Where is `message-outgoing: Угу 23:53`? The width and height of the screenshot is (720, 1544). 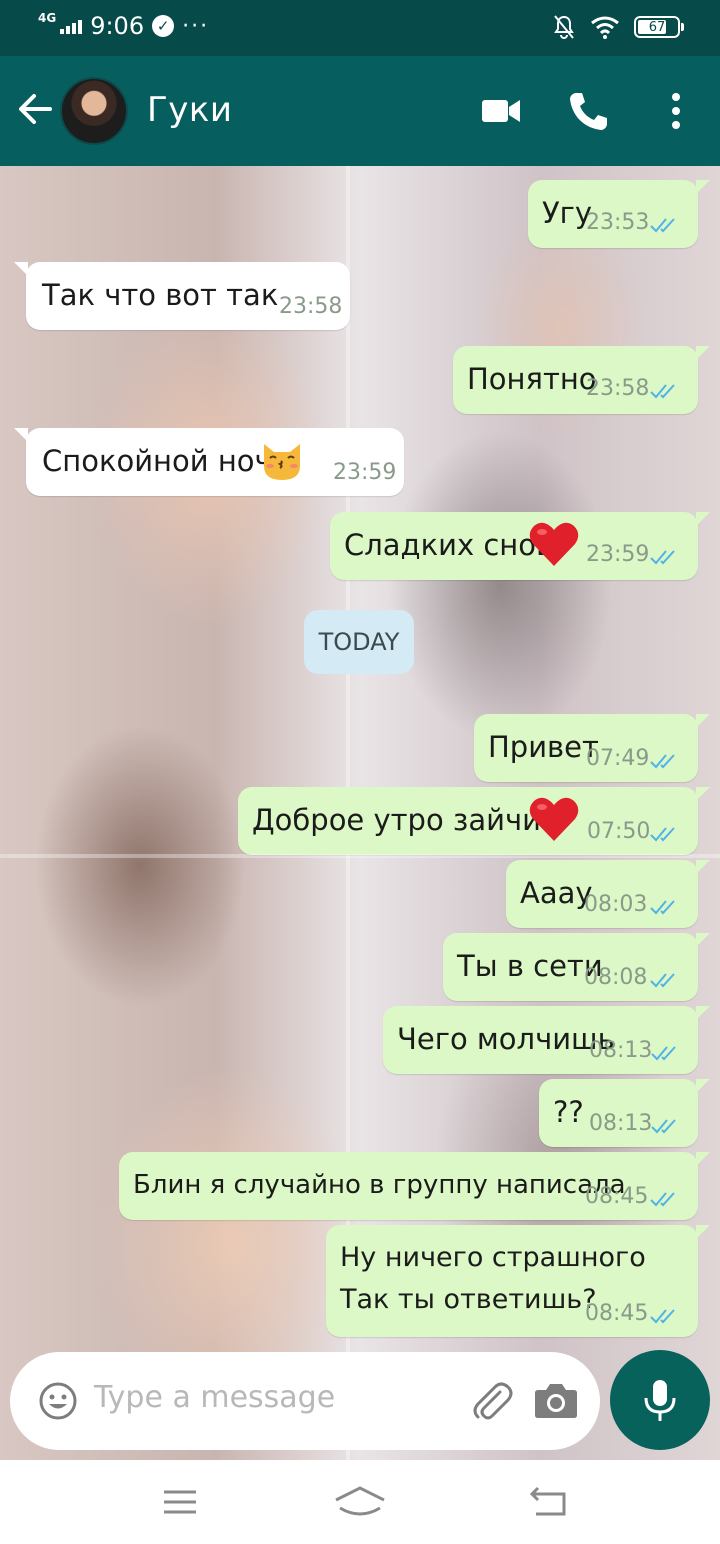
message-outgoing: Угу 23:53 is located at coordinates (619, 214).